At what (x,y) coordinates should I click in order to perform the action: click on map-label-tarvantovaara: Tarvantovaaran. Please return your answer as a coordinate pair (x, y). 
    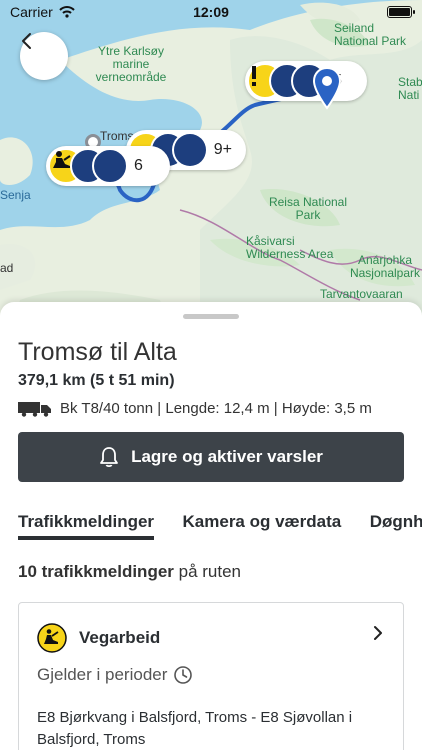
    Looking at the image, I should click on (361, 294).